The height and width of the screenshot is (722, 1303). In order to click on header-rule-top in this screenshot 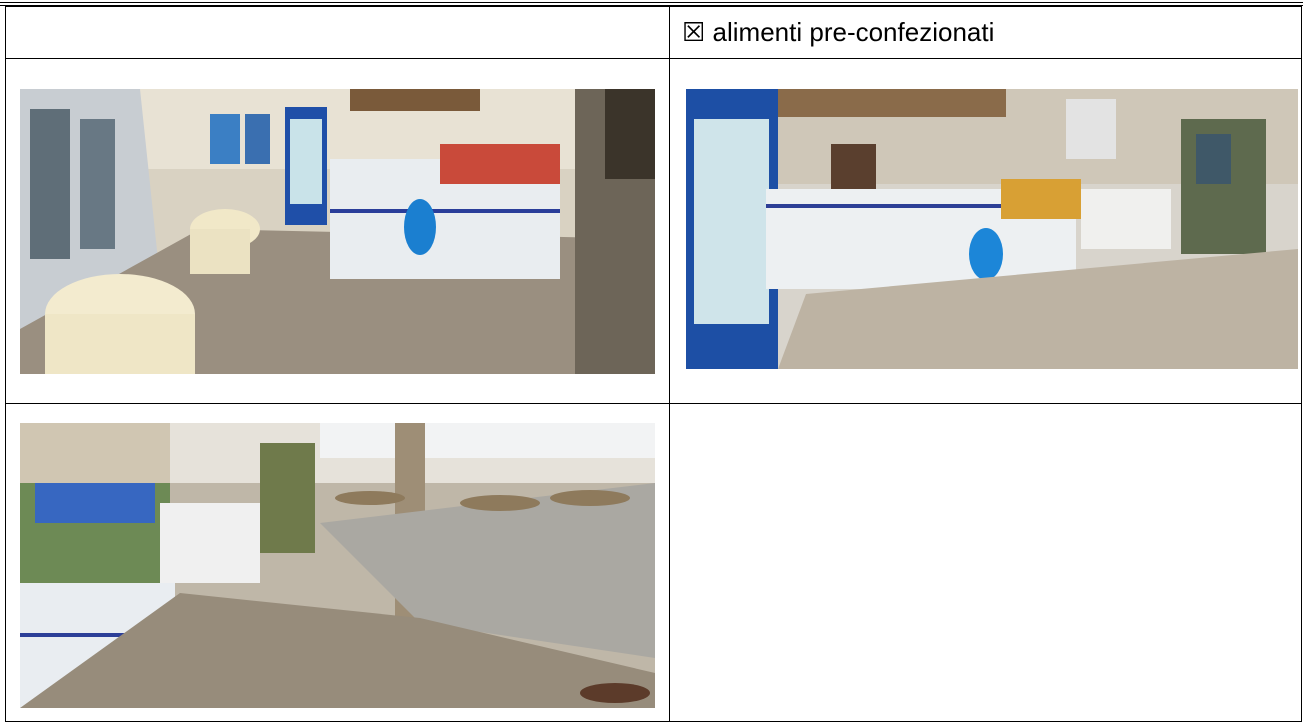, I will do `click(651, 2)`.